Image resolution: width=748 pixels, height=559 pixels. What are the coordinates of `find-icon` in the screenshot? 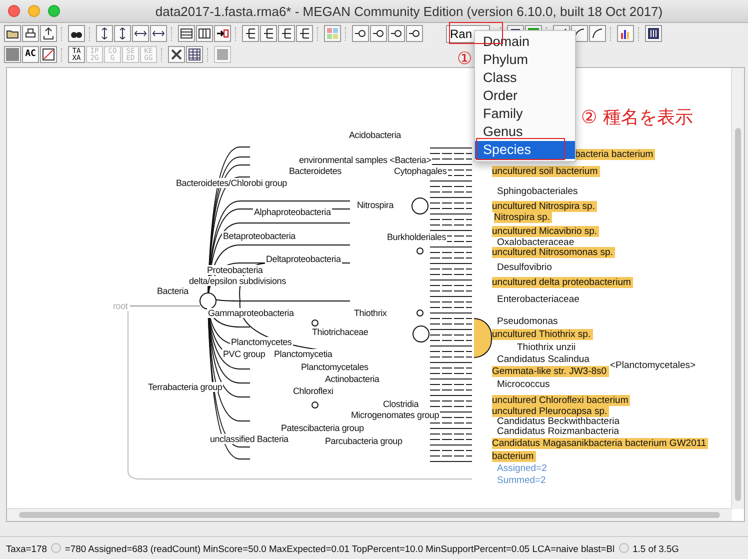 It's located at (76, 33).